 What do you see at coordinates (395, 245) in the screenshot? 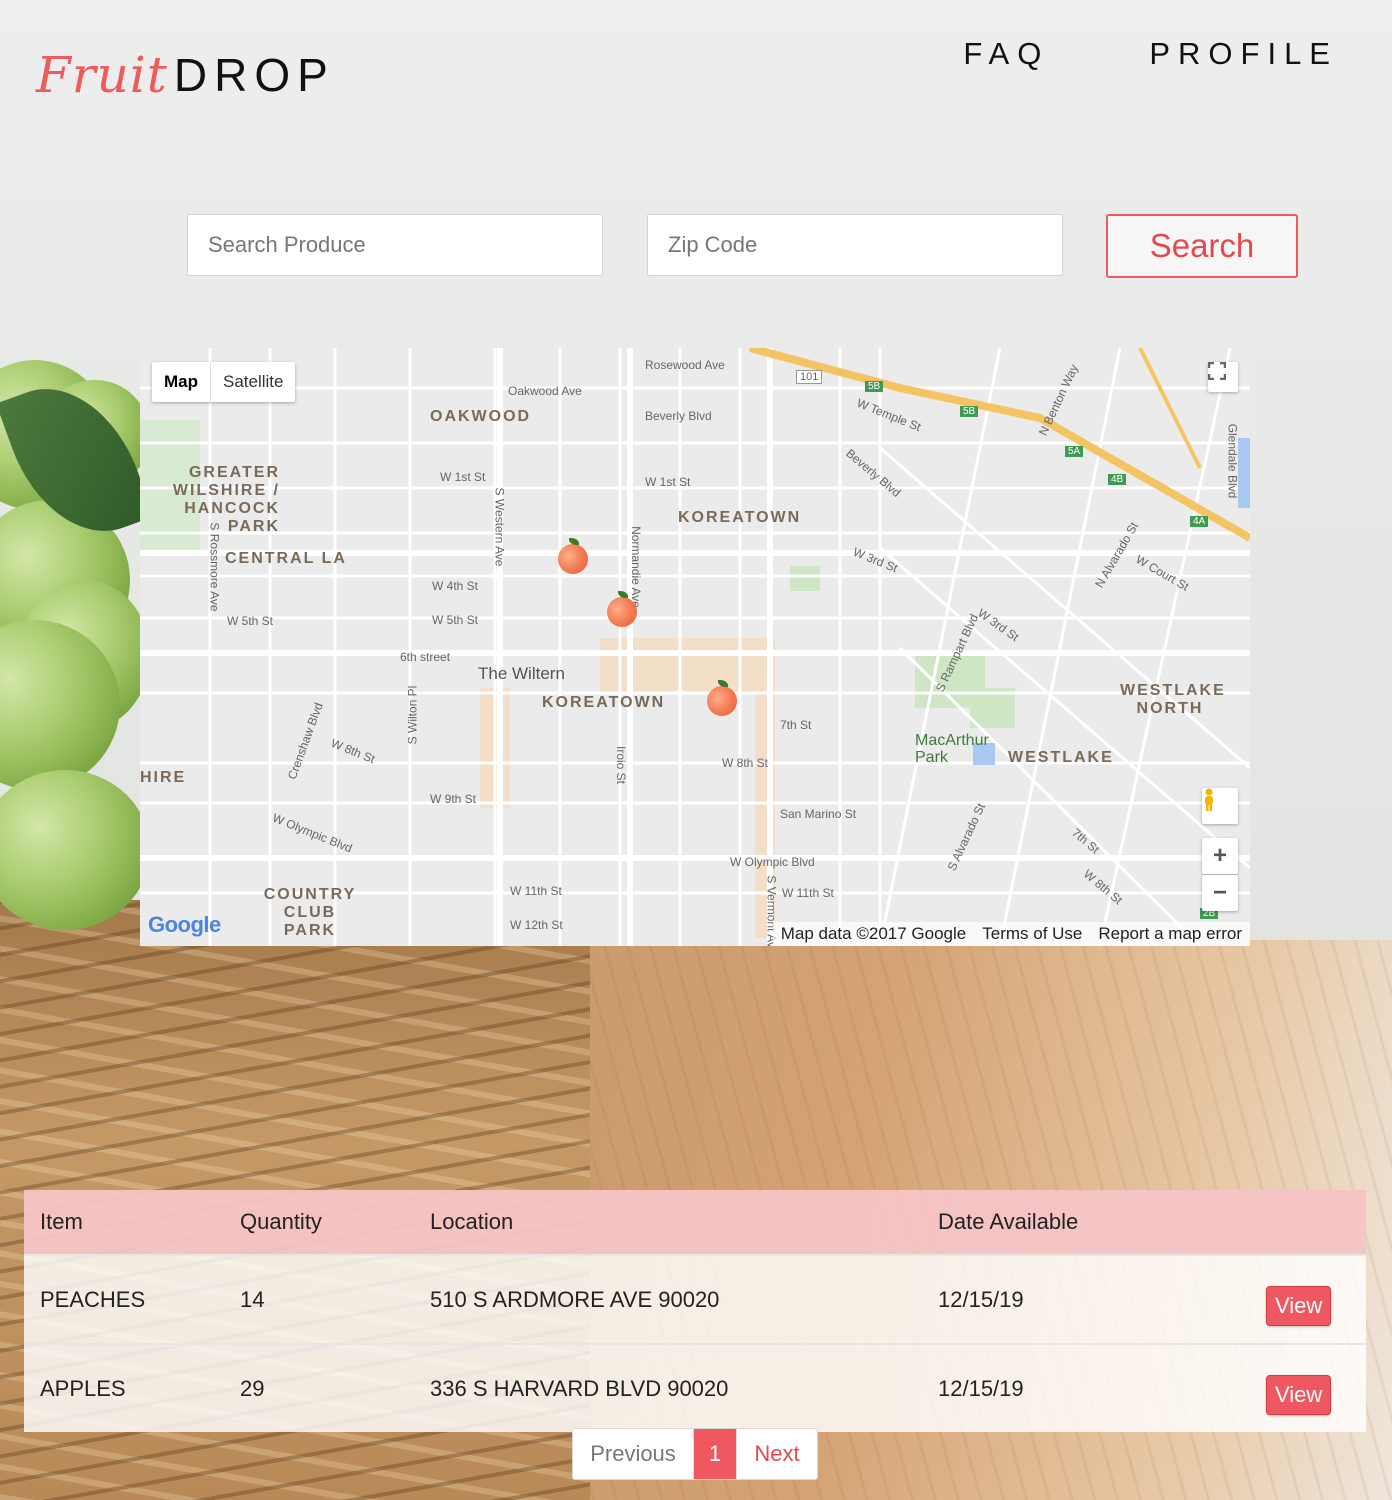
I see `search-produce-input` at bounding box center [395, 245].